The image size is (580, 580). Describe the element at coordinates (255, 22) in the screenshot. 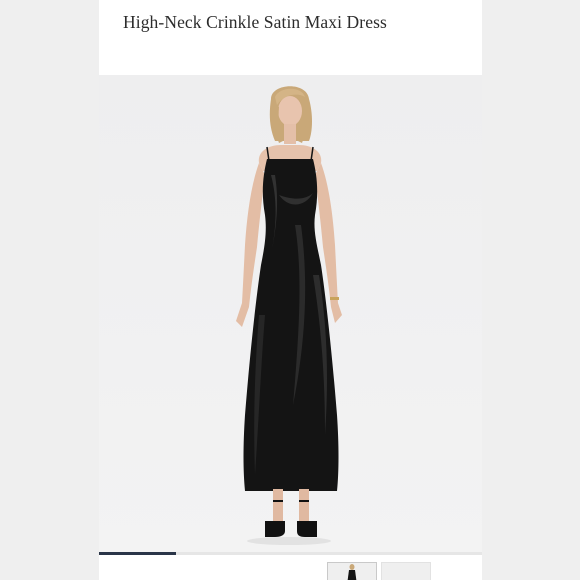

I see `product-title: High-Neck Crinkle Satin Maxi Dress` at that location.